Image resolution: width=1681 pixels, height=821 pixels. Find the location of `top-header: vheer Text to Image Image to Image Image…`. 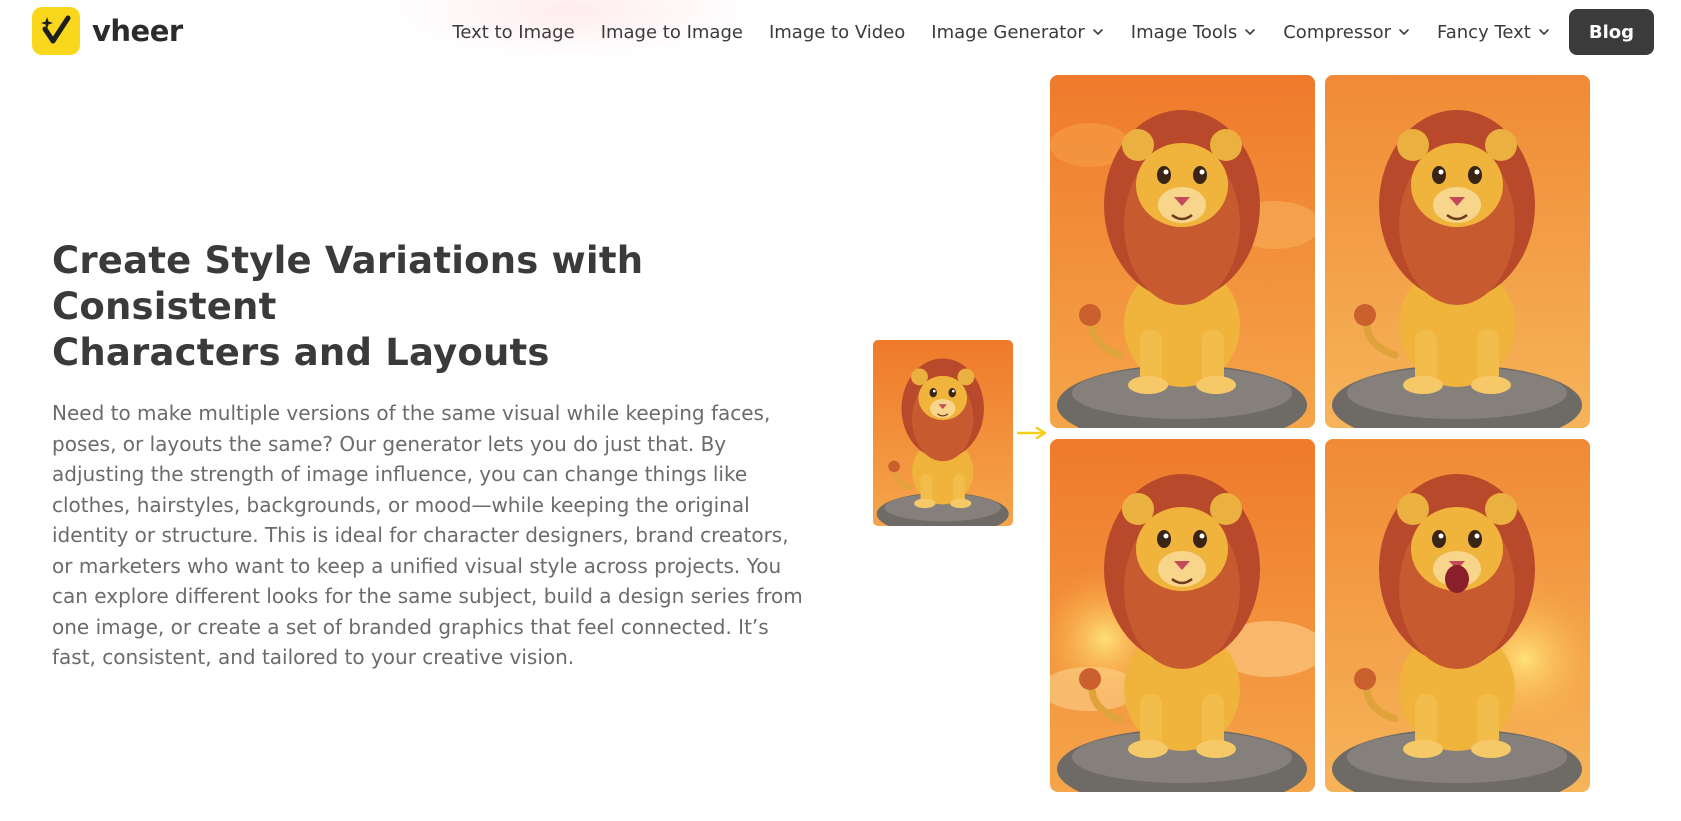

top-header: vheer Text to Image Image to Image Image… is located at coordinates (840, 32).